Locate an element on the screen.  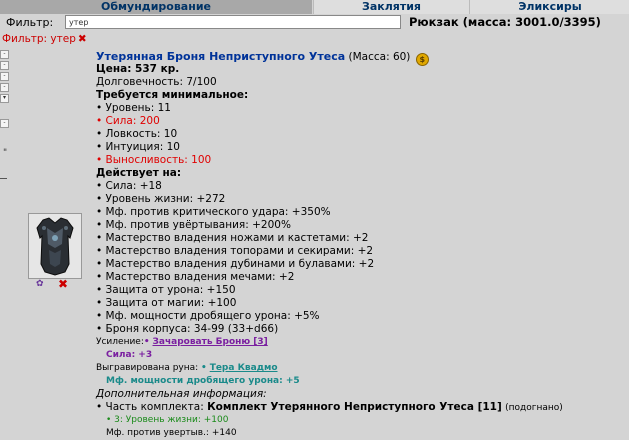
item-mass: (Масса: 60) is located at coordinates (379, 57).